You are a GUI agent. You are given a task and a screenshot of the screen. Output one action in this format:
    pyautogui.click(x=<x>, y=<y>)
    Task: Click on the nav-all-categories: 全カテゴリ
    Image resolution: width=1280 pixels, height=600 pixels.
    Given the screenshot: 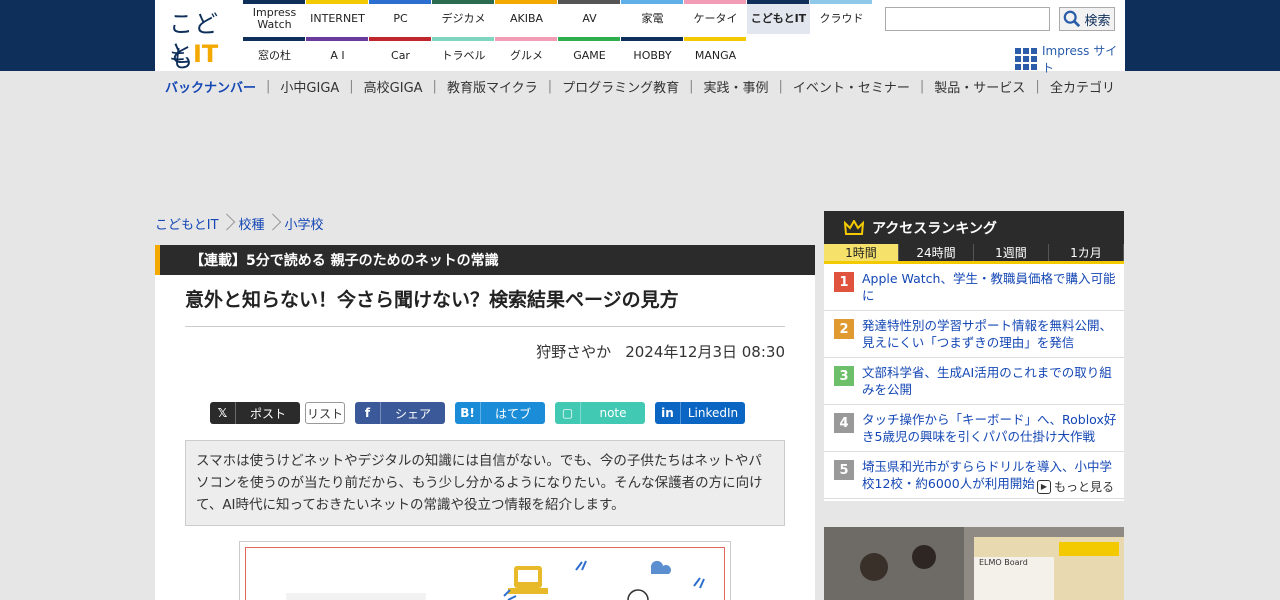 What is the action you would take?
    pyautogui.click(x=1082, y=86)
    